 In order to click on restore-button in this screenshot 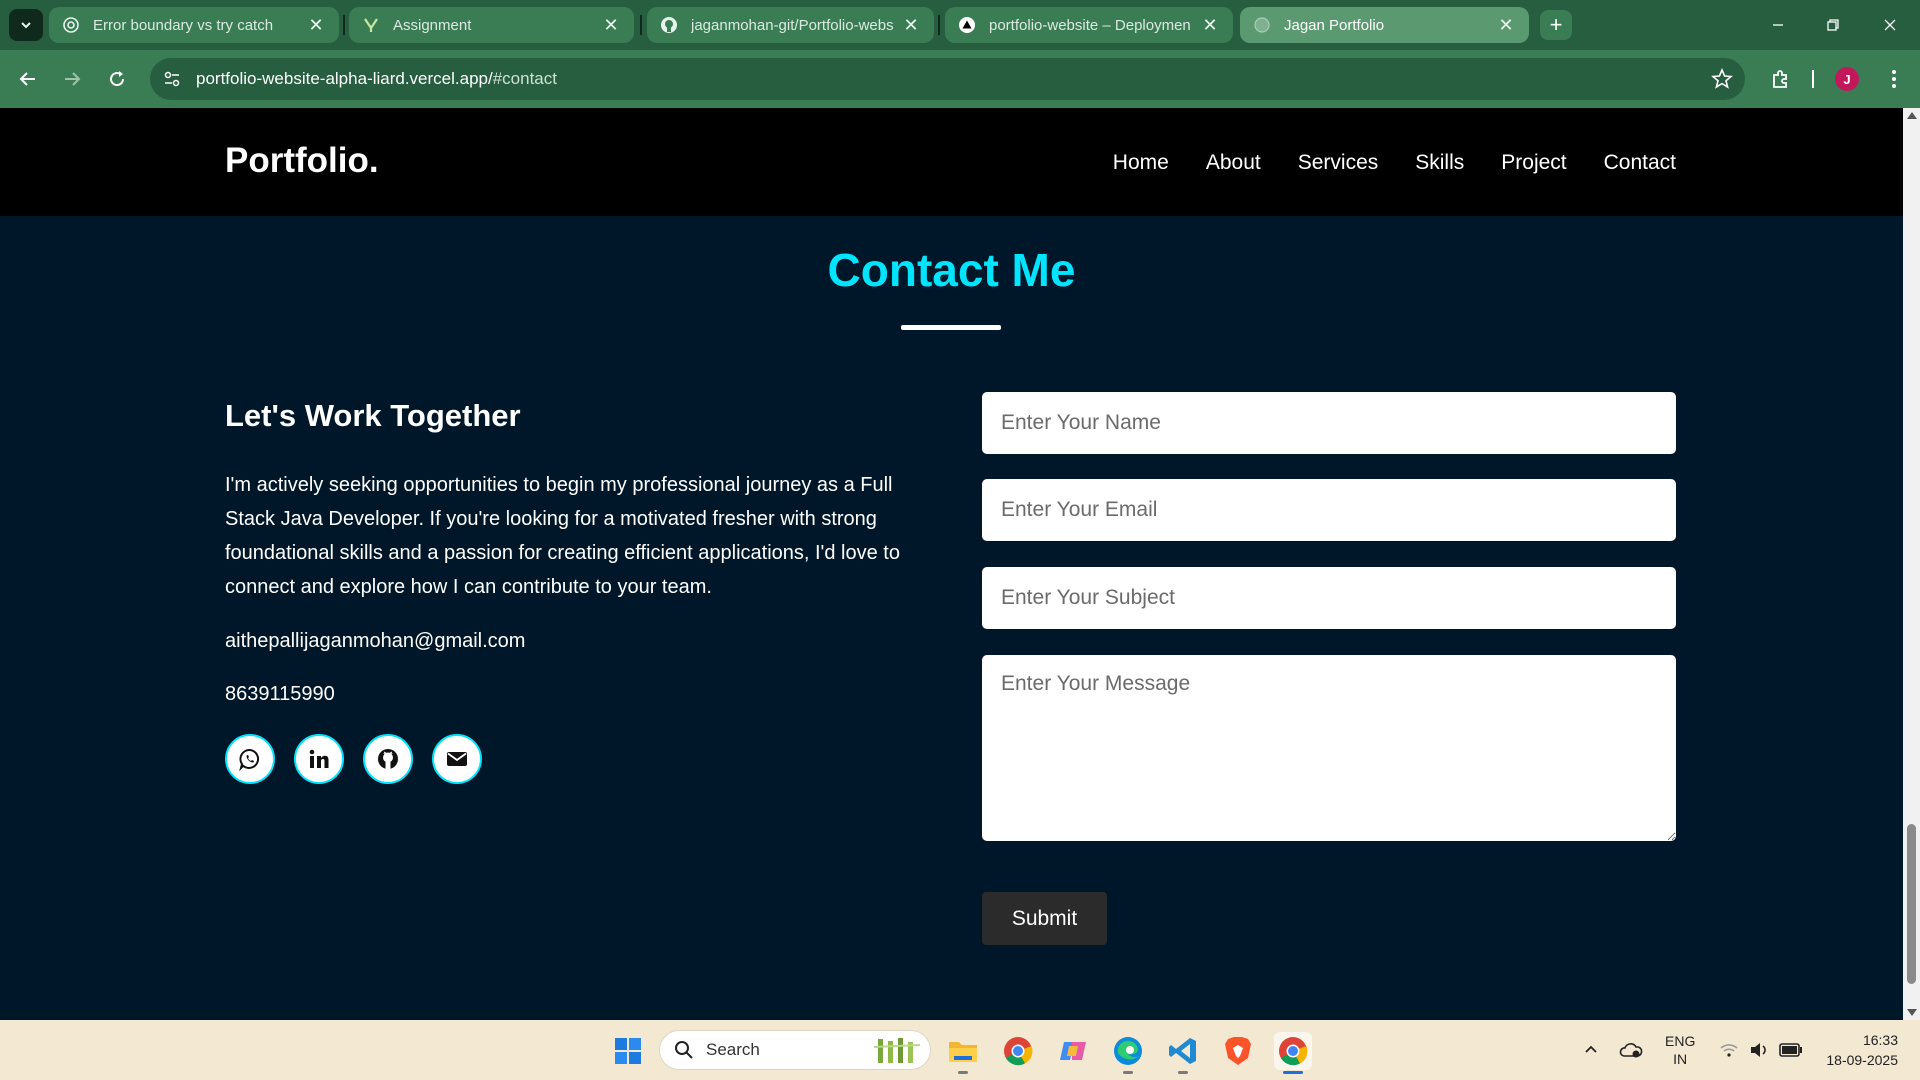, I will do `click(1833, 25)`.